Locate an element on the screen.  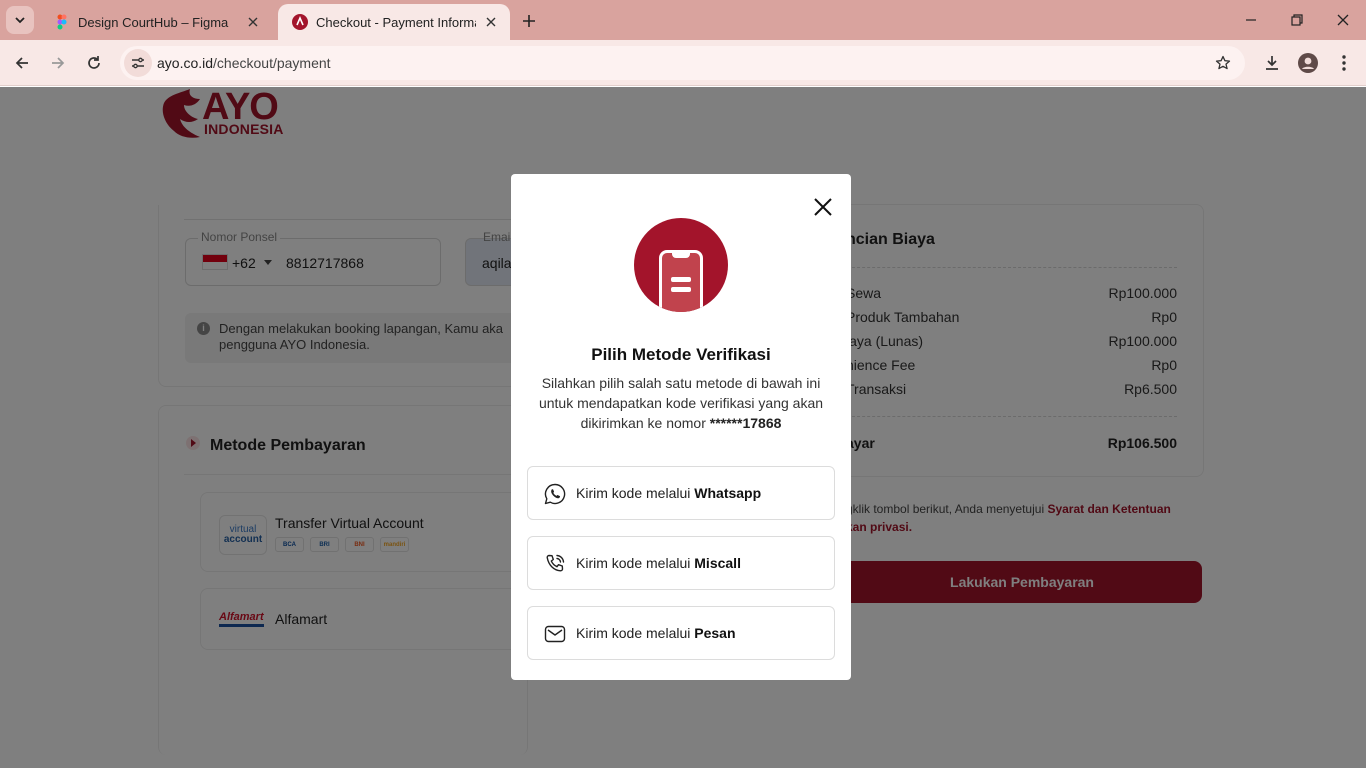
tab-figma: Design CourtHub – Figma is located at coordinates (156, 22).